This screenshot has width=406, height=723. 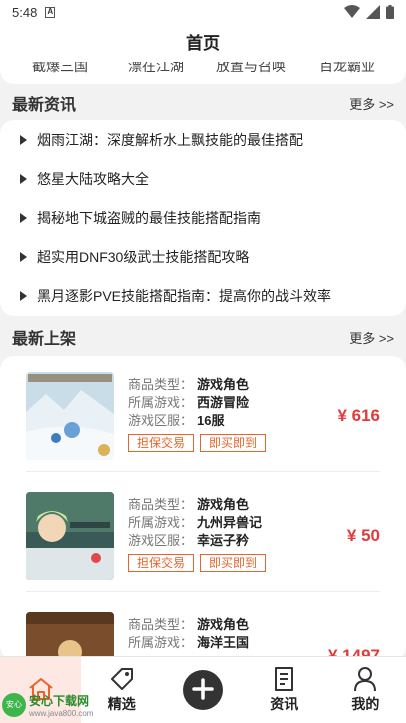 I want to click on status-time: 5:48, so click(x=25, y=12).